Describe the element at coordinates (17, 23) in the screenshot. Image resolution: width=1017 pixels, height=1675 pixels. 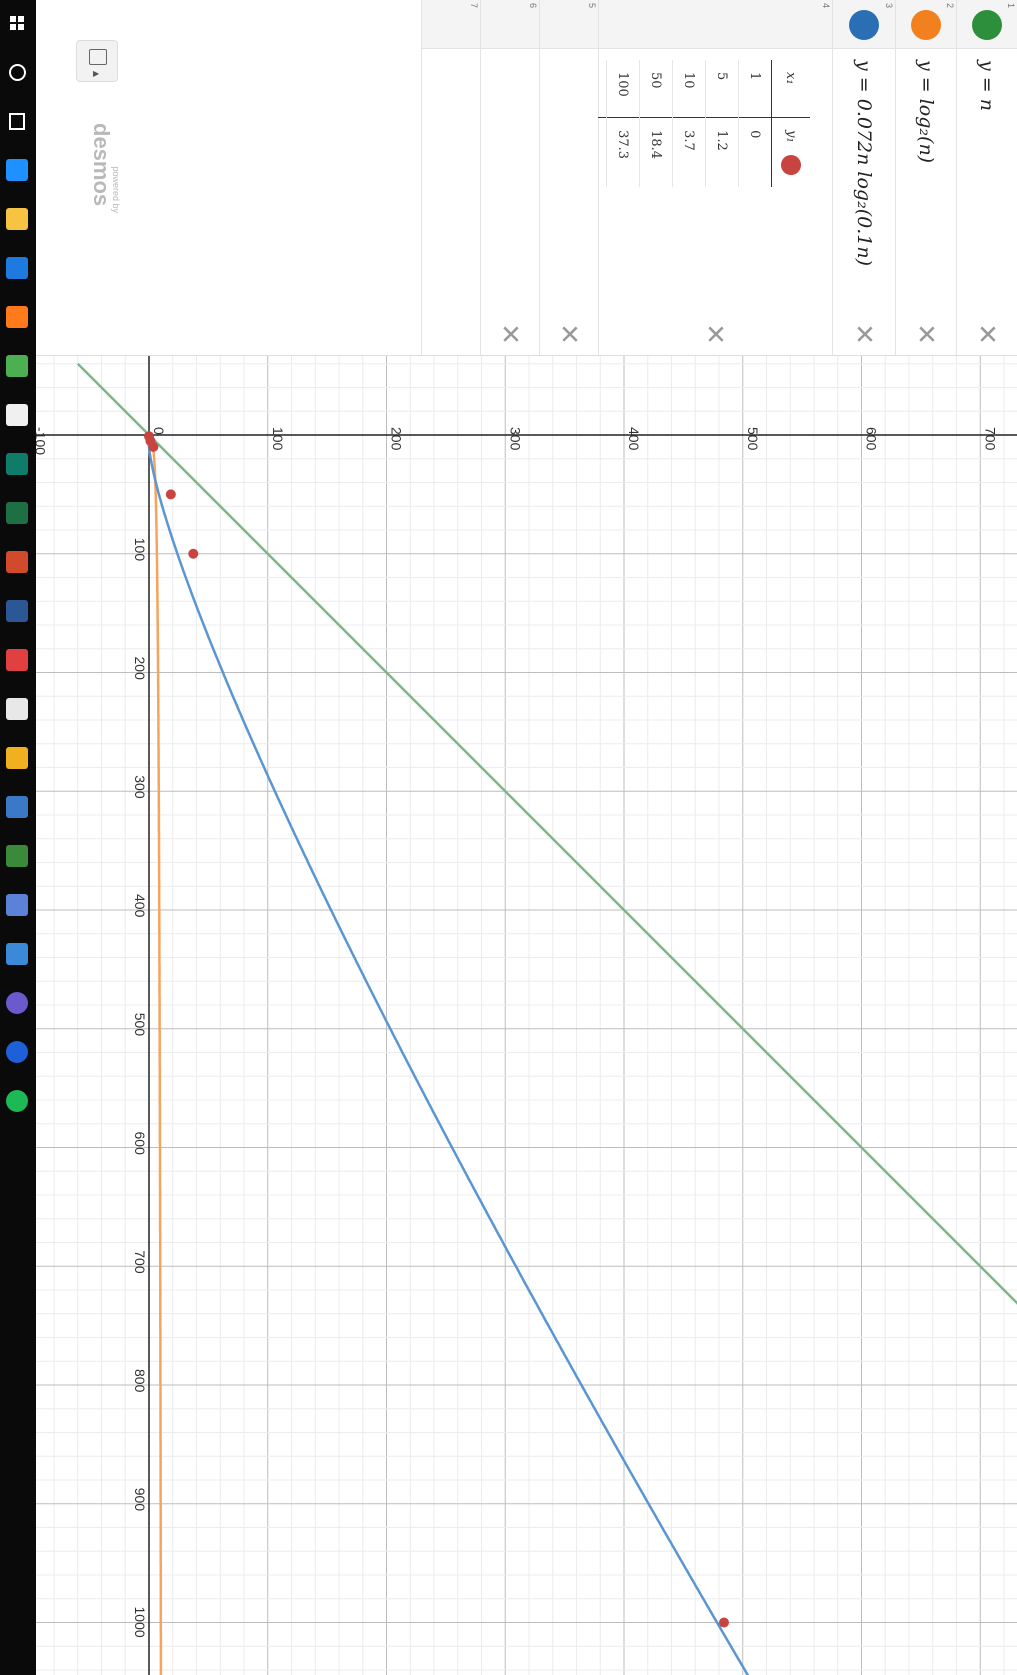
I see `windows-start-icon` at that location.